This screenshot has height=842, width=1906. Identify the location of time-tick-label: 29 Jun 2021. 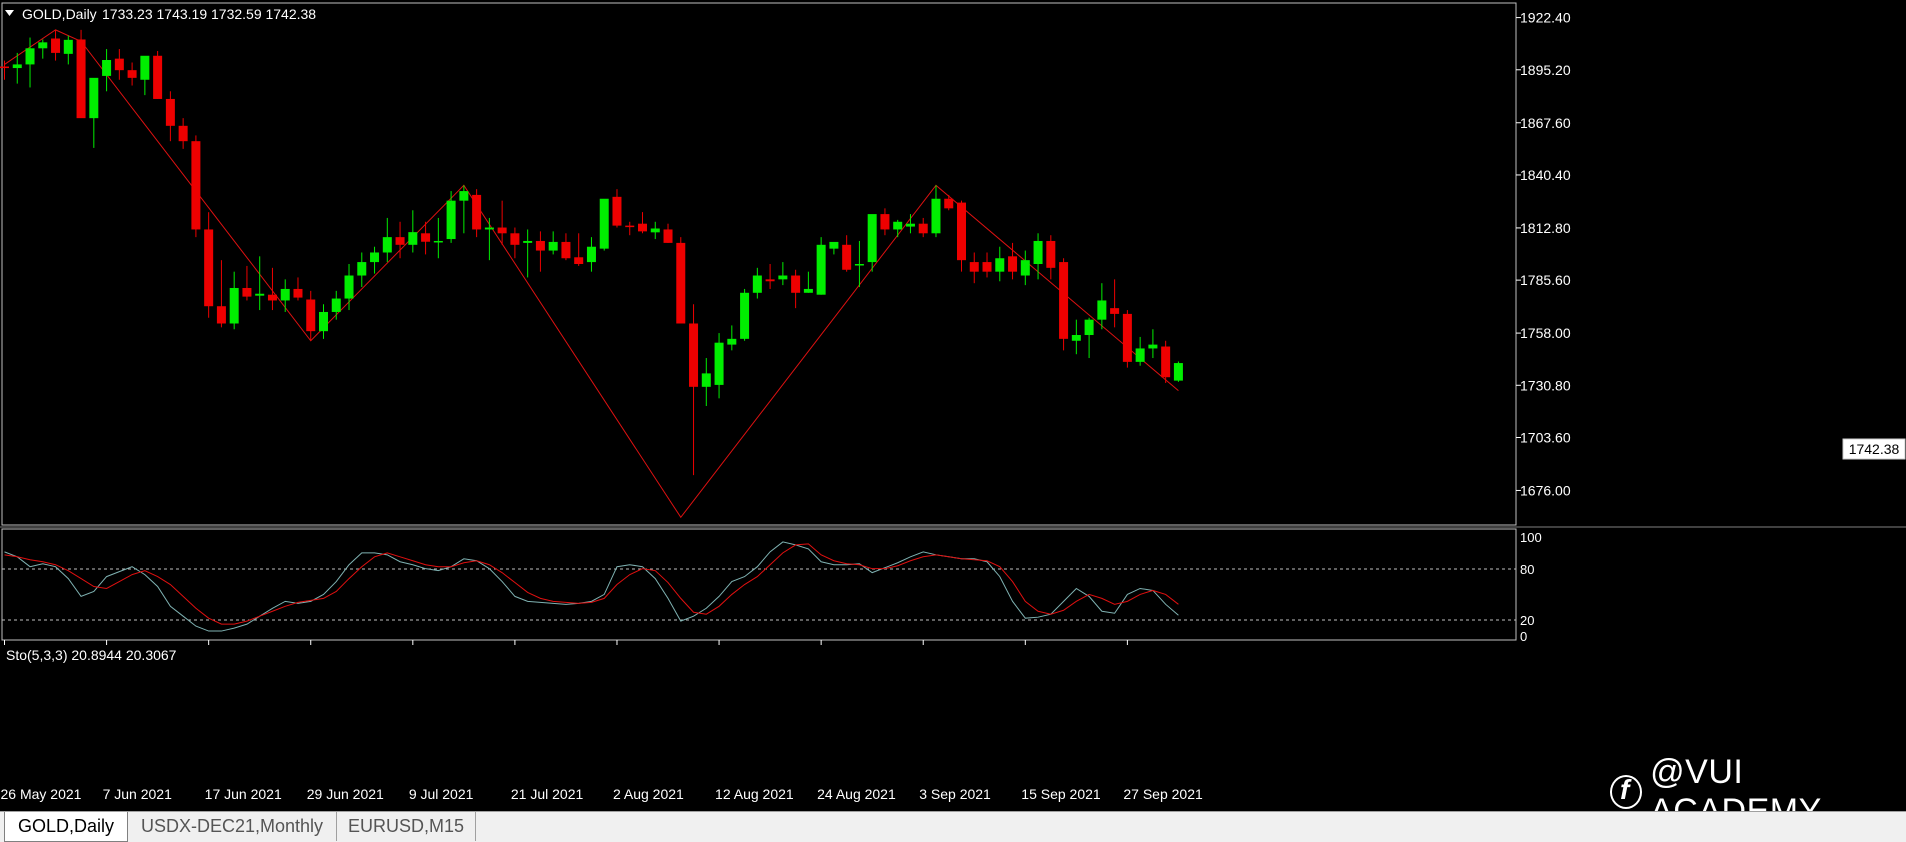
(345, 794).